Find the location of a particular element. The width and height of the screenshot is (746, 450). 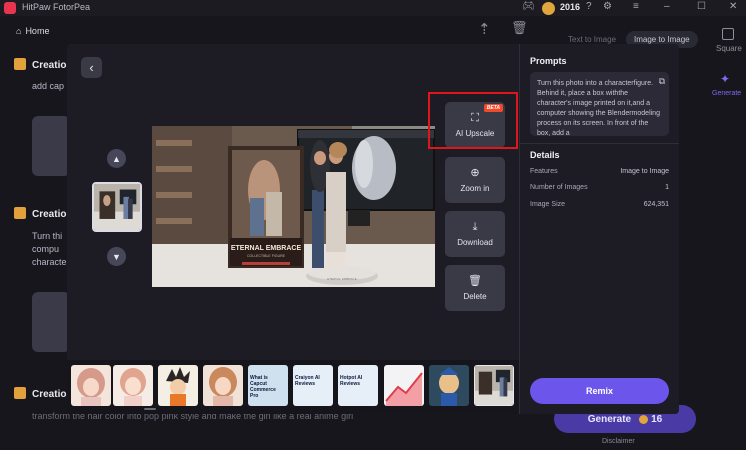

remix-button: Remix is located at coordinates (599, 391).